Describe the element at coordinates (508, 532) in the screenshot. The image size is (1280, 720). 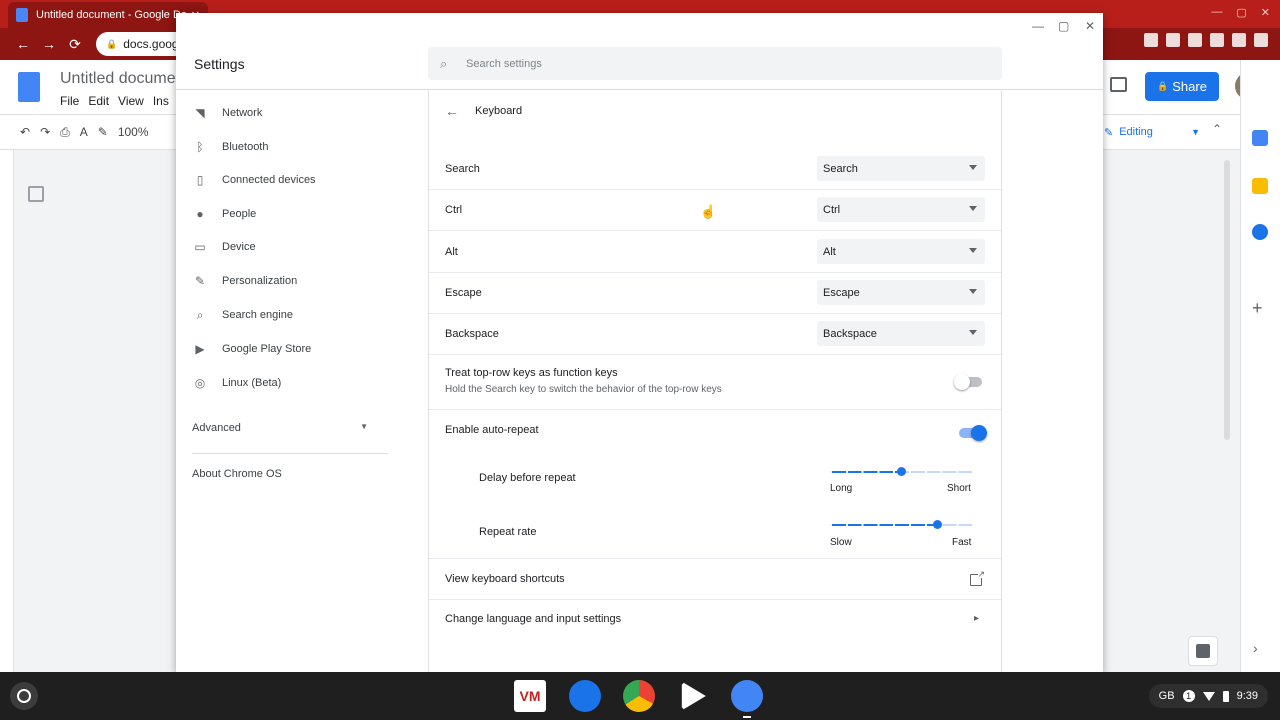
I see `rate-label: Repeat rate` at that location.